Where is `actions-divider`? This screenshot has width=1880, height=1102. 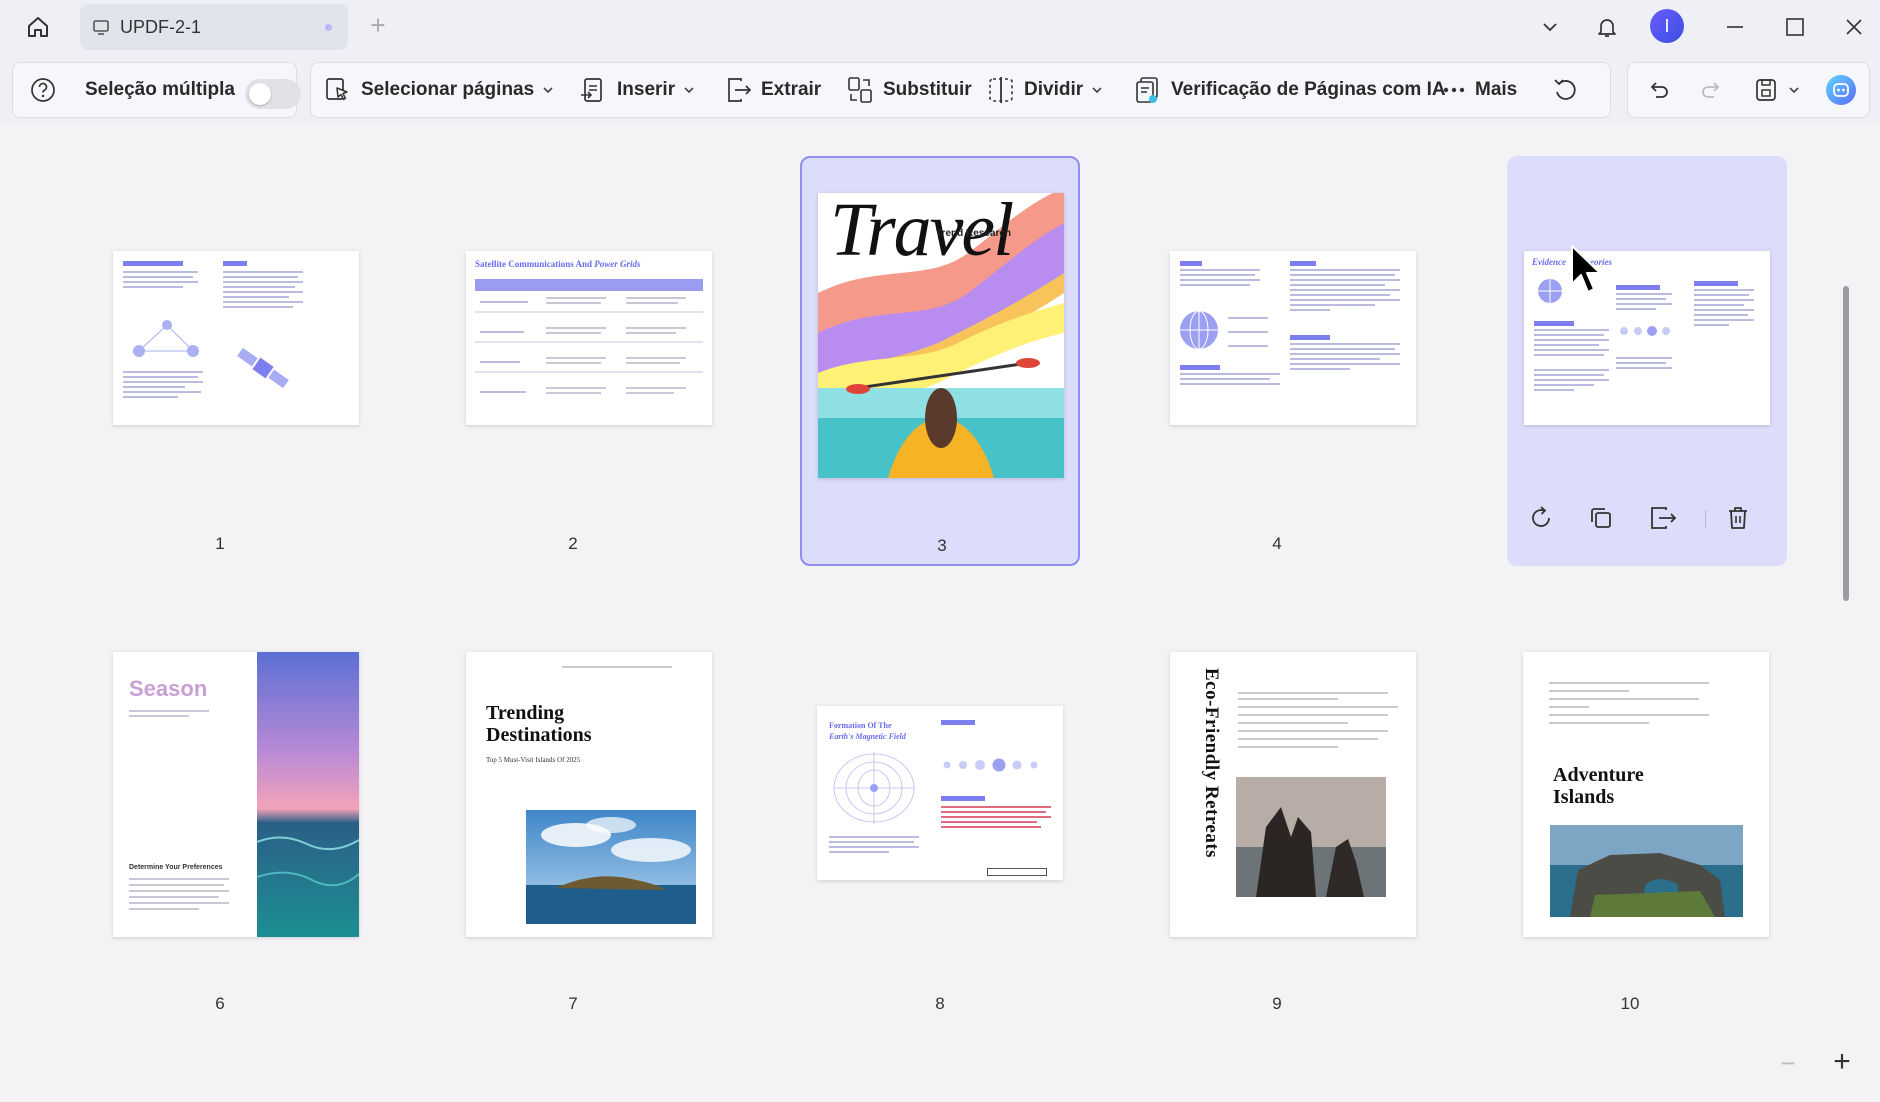 actions-divider is located at coordinates (1705, 519).